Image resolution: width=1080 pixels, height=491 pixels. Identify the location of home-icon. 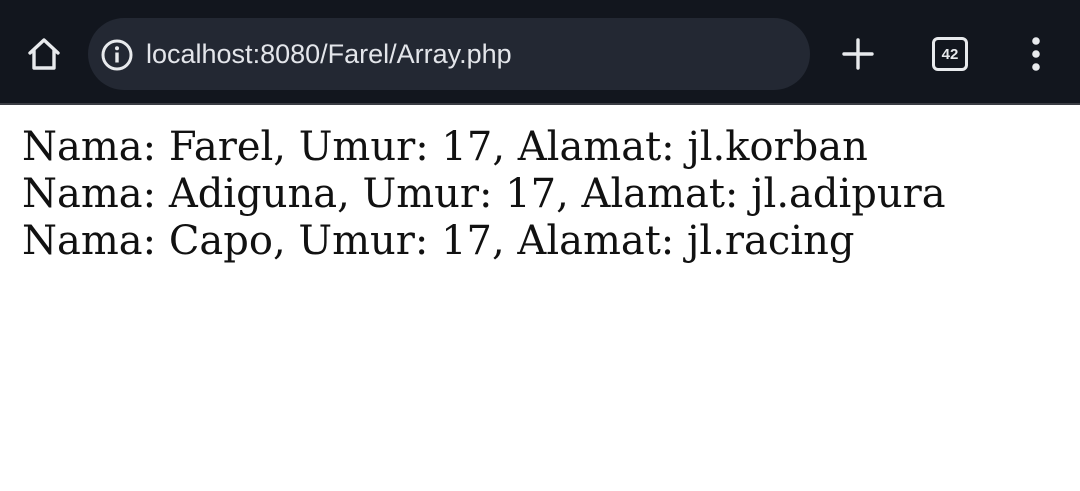
(44, 54).